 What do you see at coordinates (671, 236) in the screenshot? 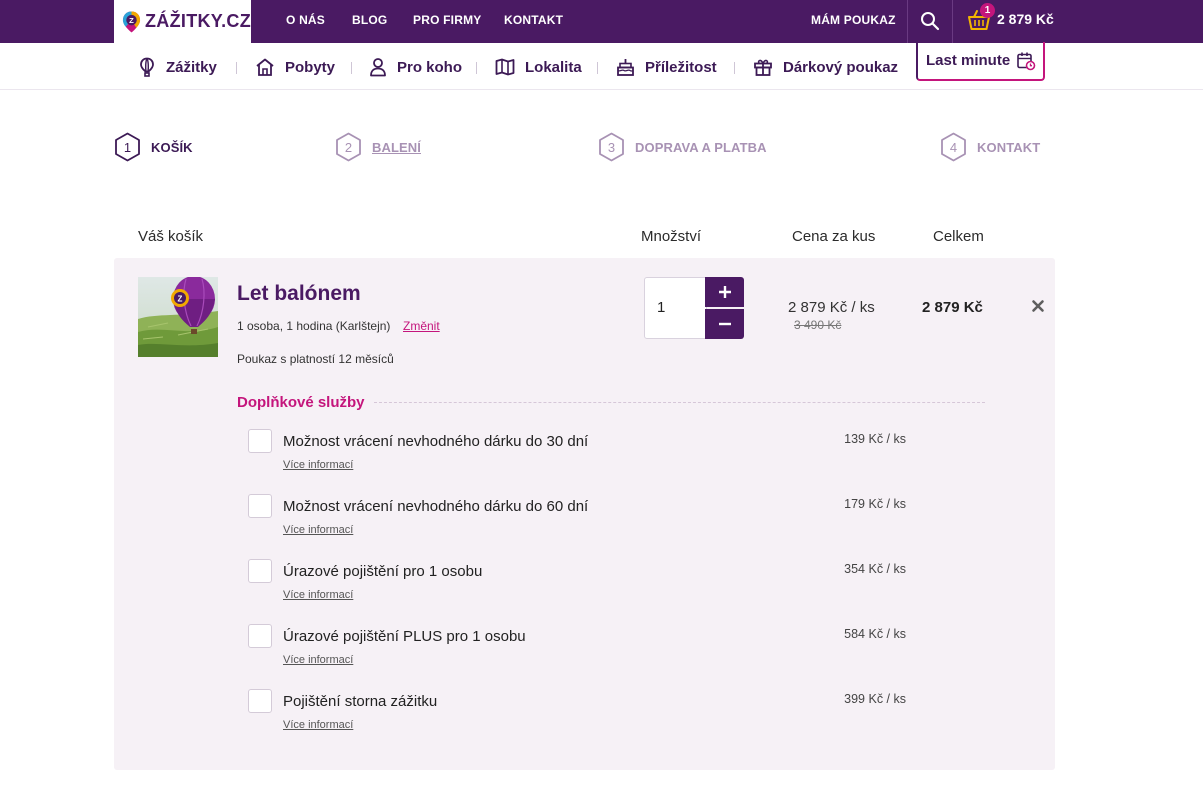
I see `header-quantity: Množství` at bounding box center [671, 236].